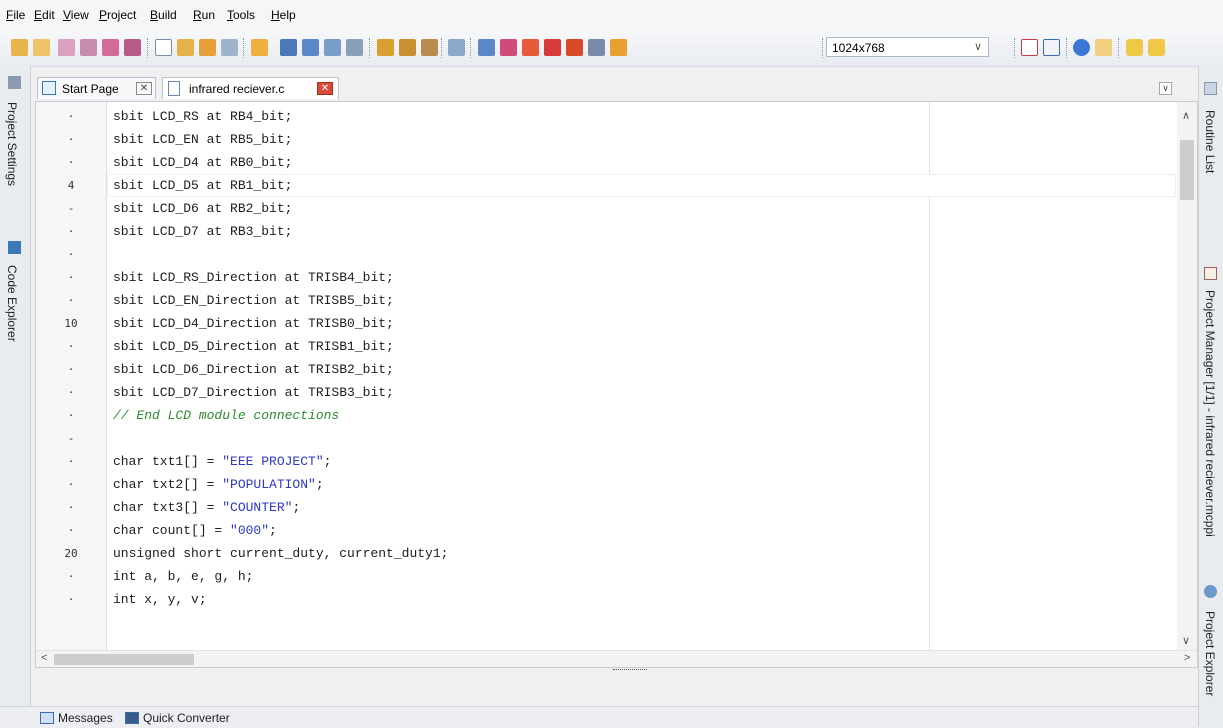 Image resolution: width=1223 pixels, height=728 pixels. What do you see at coordinates (641, 576) in the screenshot?
I see `code-line: int a, b, e, g, h;` at bounding box center [641, 576].